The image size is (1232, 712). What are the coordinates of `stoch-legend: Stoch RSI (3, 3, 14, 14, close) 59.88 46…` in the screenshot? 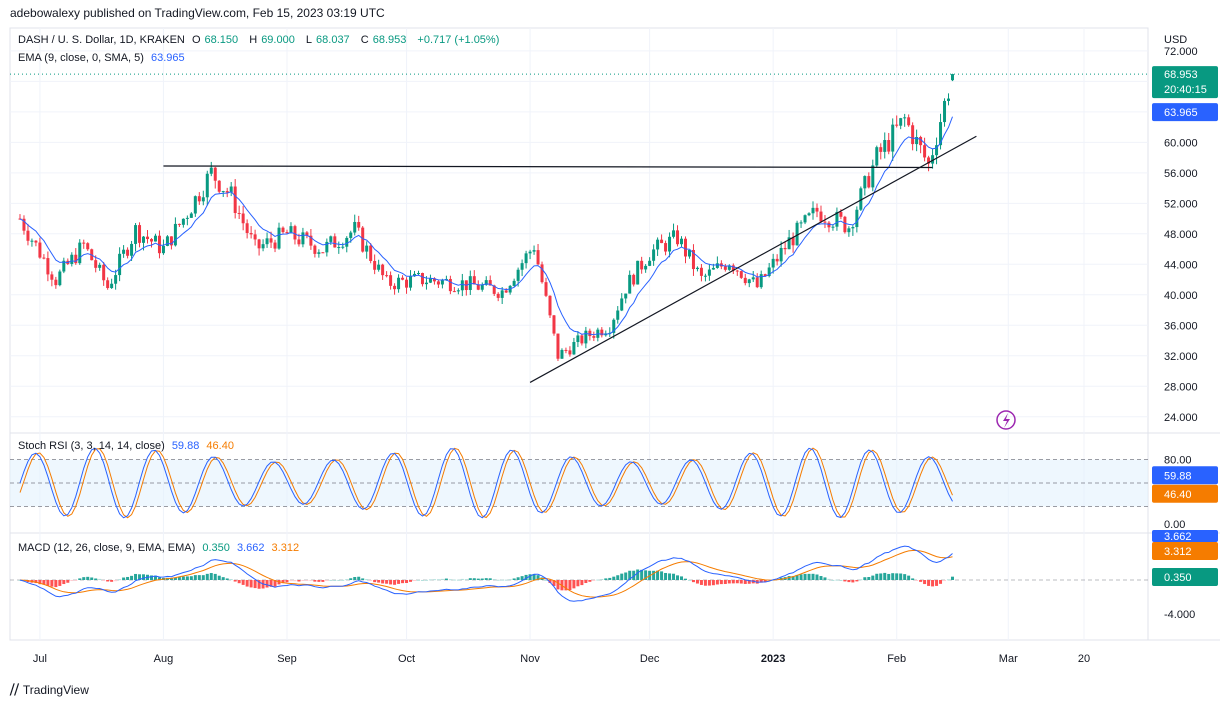 It's located at (128, 446).